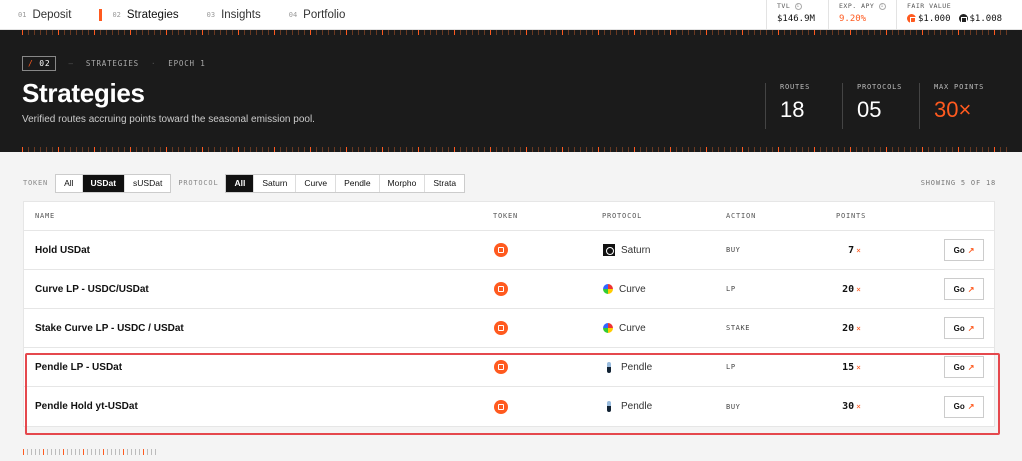  What do you see at coordinates (934, 19) in the screenshot?
I see `fair-value-1: $1.000` at bounding box center [934, 19].